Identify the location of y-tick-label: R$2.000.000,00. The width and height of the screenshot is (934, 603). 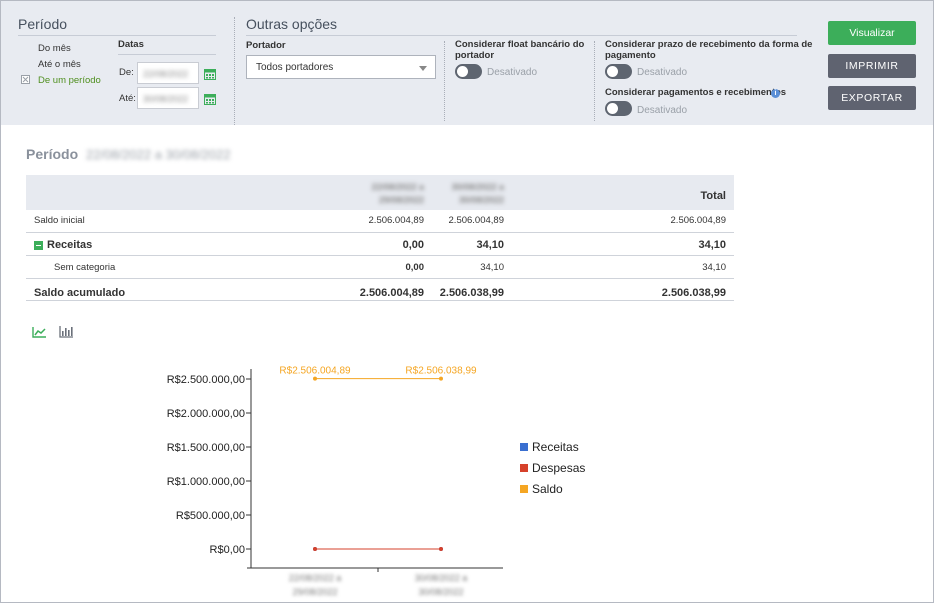
(206, 414).